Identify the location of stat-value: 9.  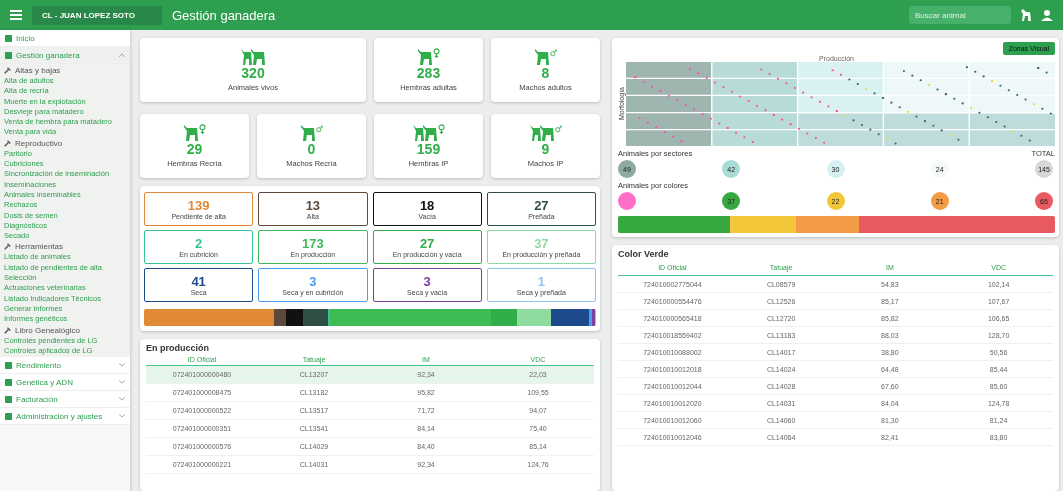
(545, 149).